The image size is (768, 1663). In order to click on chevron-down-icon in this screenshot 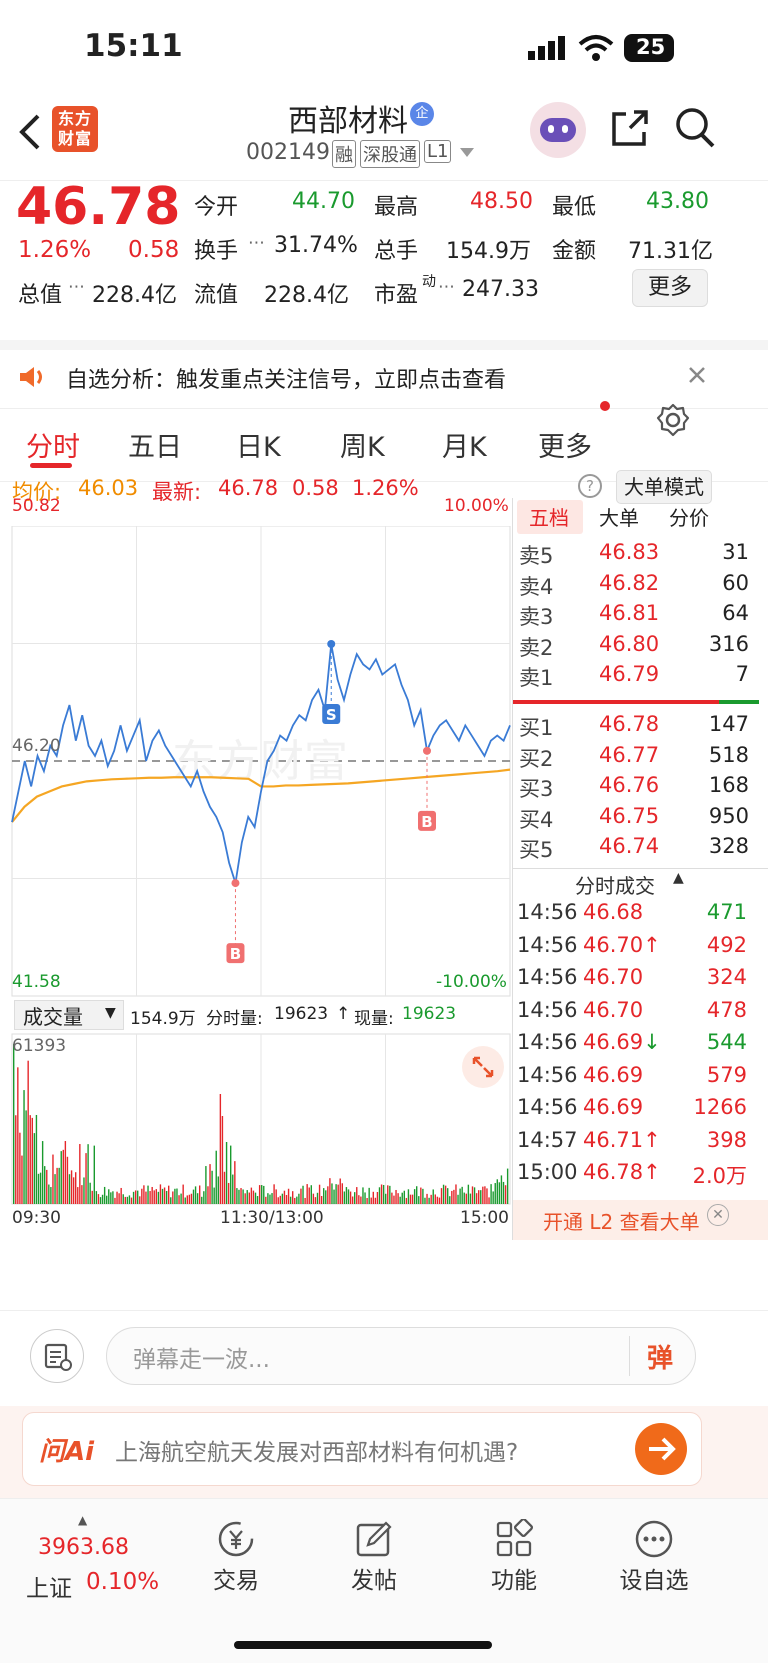, I will do `click(467, 153)`.